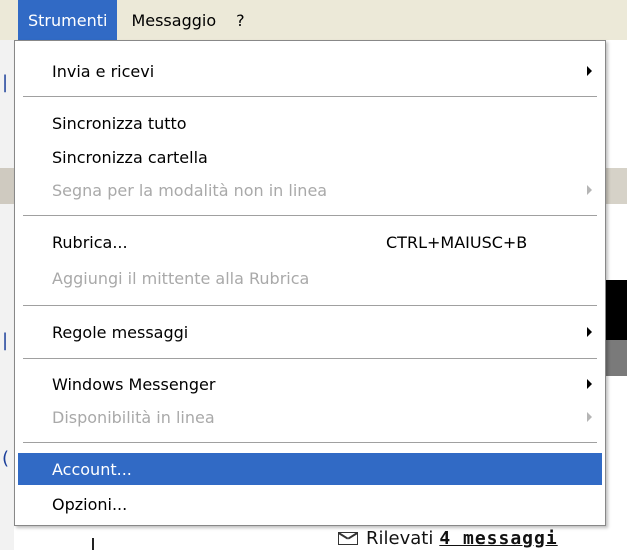 The height and width of the screenshot is (550, 627). I want to click on background-fragment: (, so click(6, 458).